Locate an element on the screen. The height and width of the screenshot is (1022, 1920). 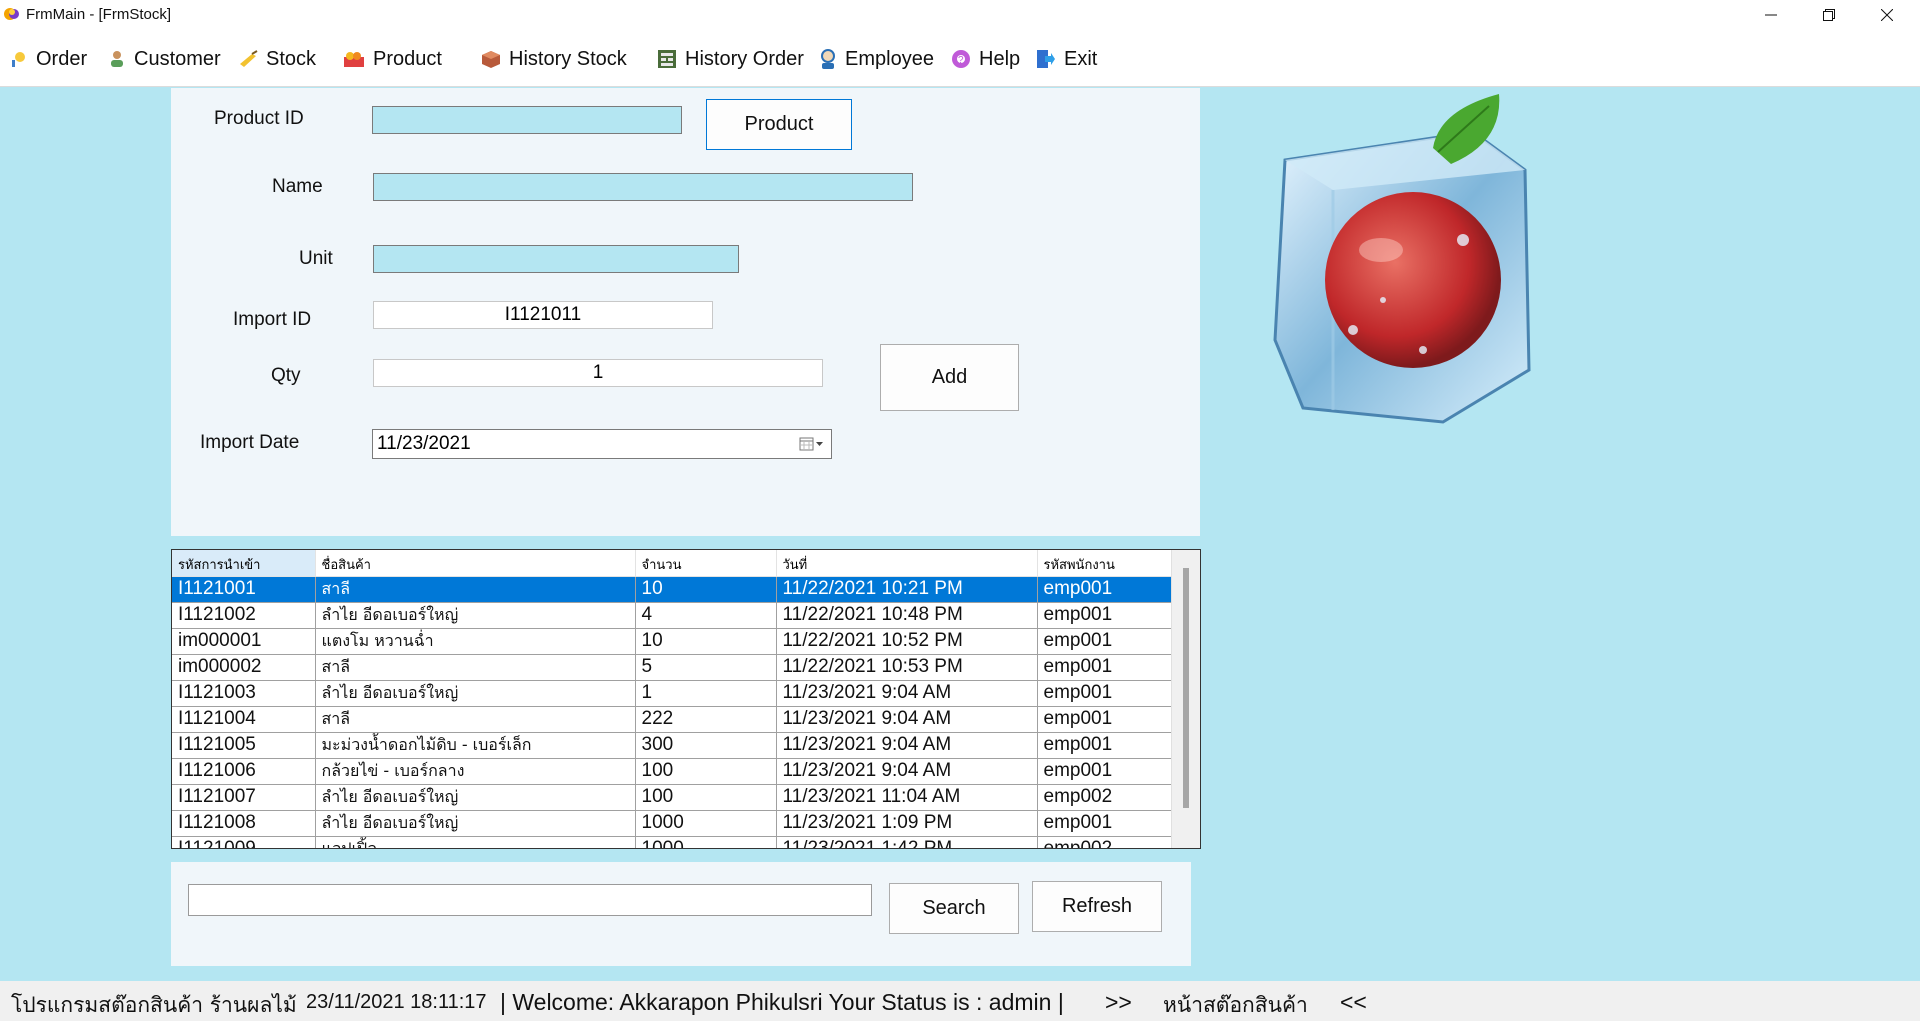
qty-input is located at coordinates (598, 373).